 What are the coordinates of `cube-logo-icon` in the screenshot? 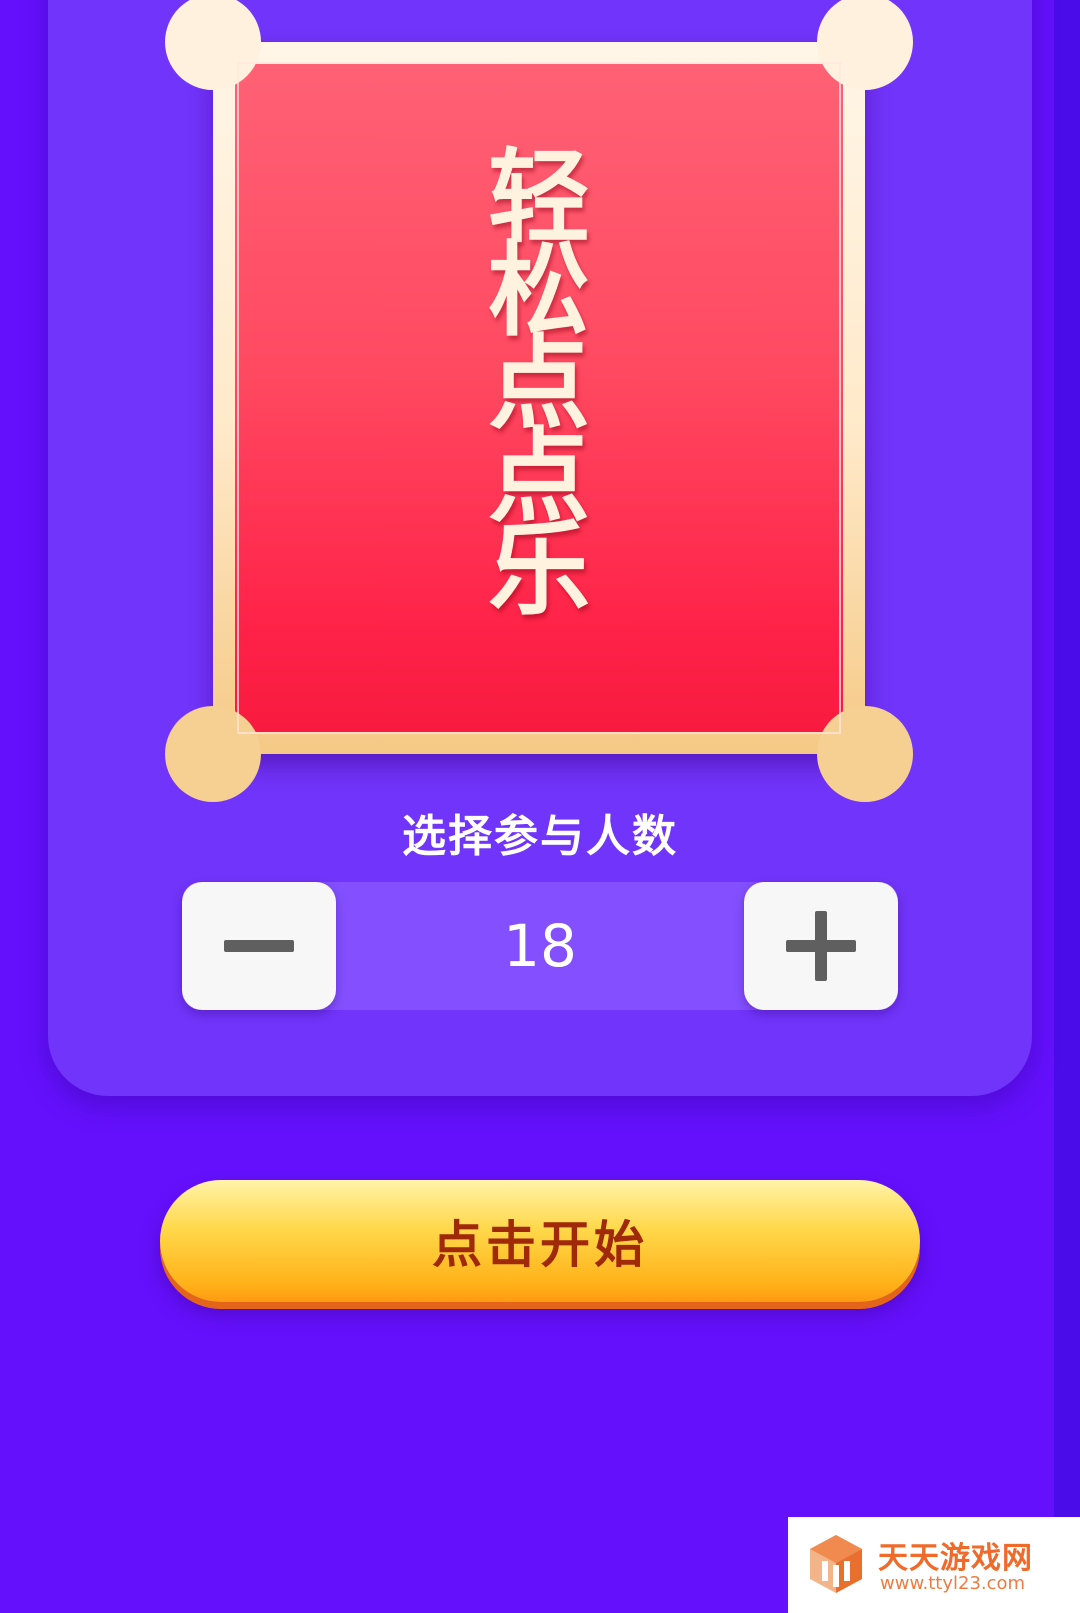 It's located at (836, 1564).